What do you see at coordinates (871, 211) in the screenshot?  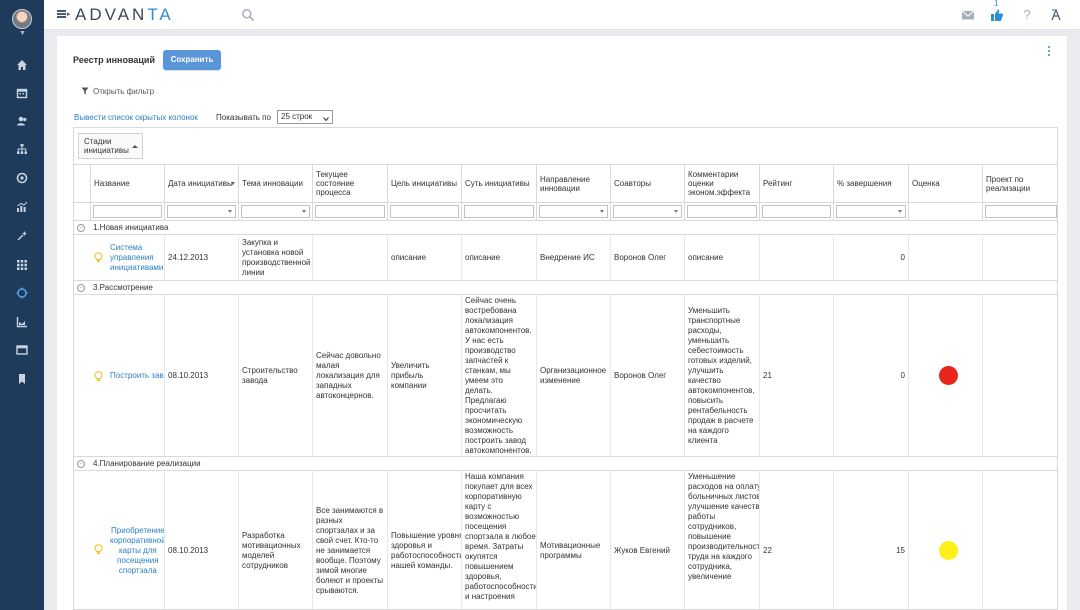 I see `filter-completion-select` at bounding box center [871, 211].